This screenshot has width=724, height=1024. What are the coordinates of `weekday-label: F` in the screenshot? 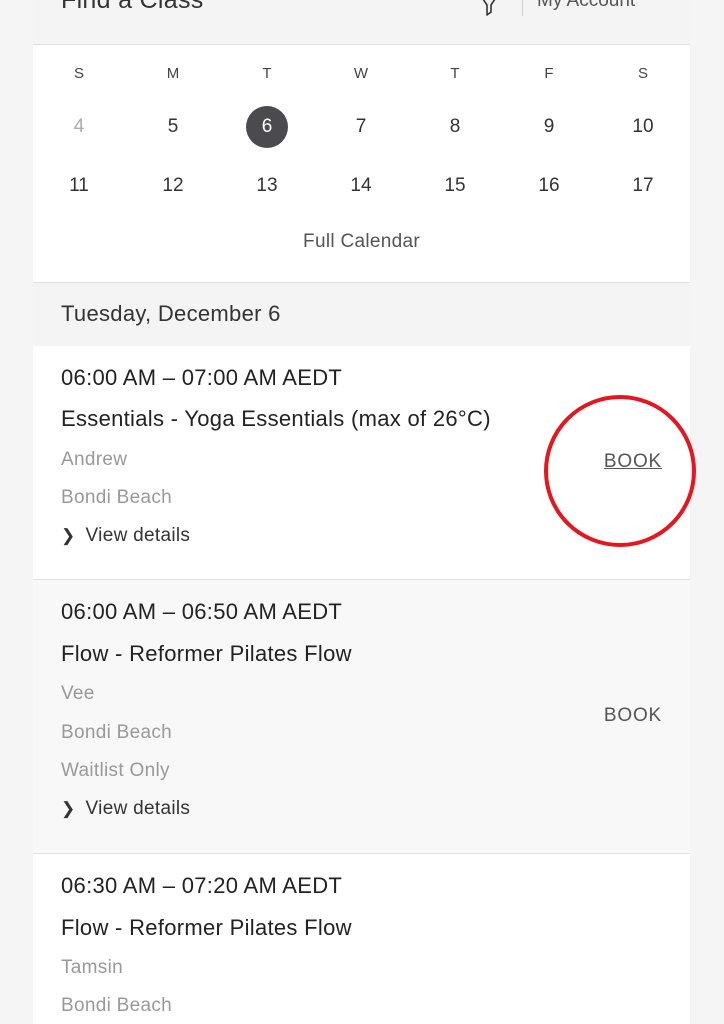 It's located at (549, 73).